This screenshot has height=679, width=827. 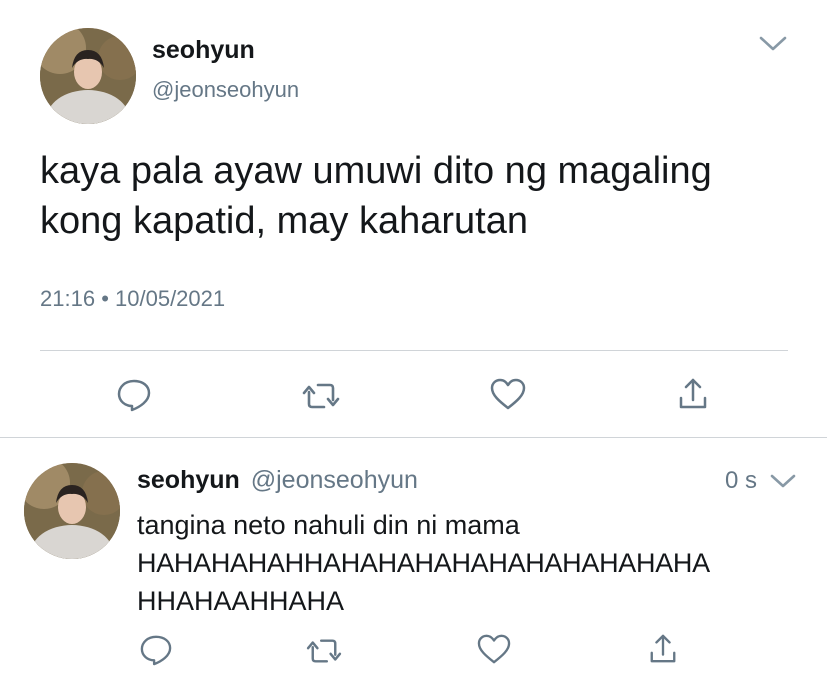 I want to click on main-tweet-text-line: kong kapatid, may kaharutan, so click(x=284, y=221).